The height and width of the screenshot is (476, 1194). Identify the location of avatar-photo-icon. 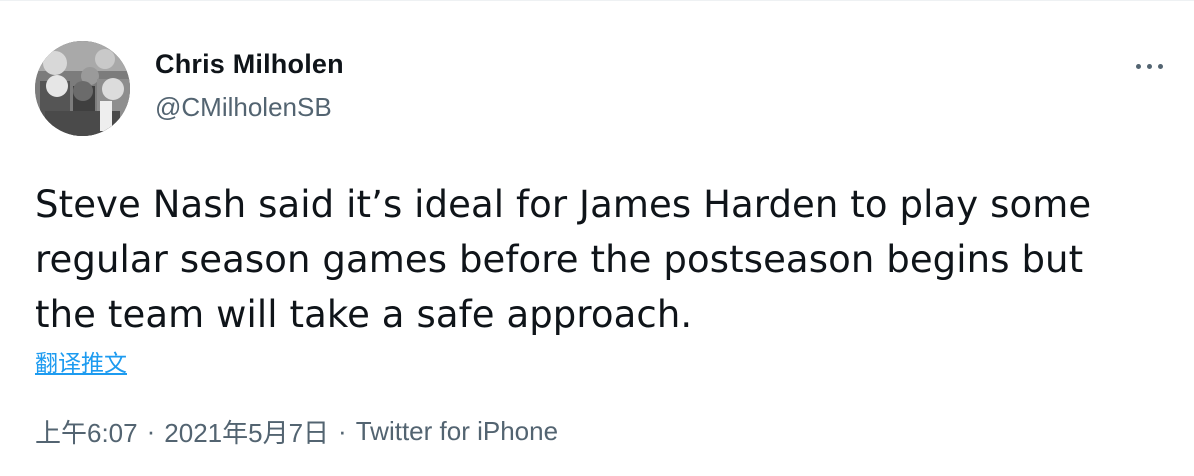
(82, 88).